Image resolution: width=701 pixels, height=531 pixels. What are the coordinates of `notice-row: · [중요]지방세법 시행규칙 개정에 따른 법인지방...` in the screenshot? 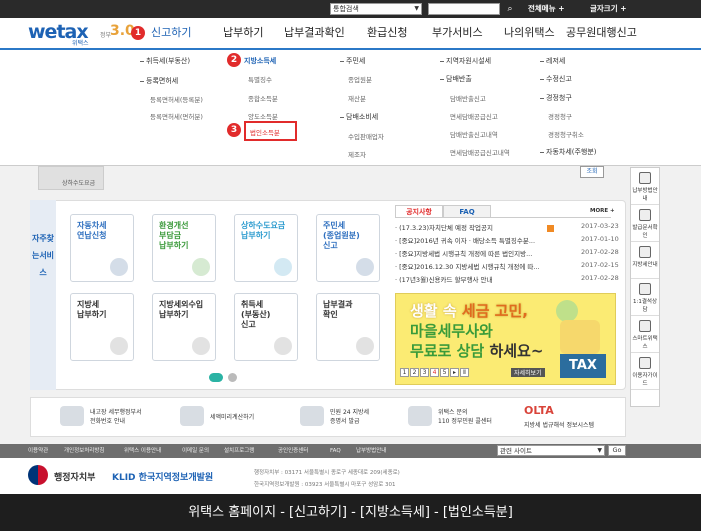 It's located at (463, 254).